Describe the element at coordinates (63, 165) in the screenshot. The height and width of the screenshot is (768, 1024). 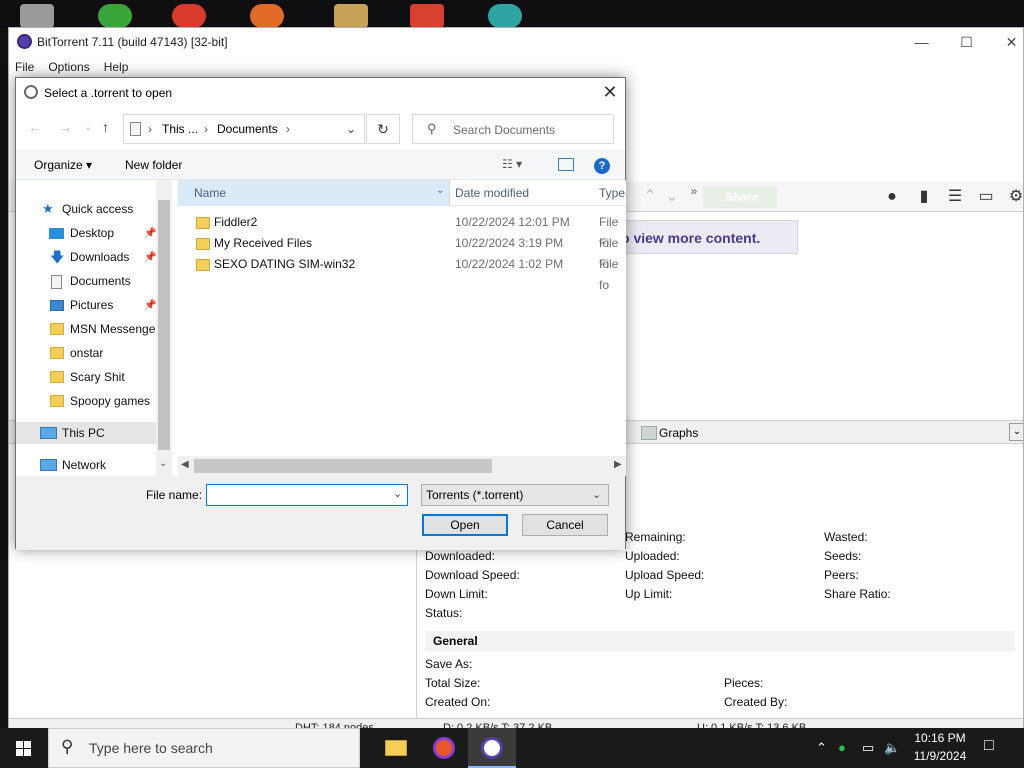
I see `organize-button: Organize ▾` at that location.